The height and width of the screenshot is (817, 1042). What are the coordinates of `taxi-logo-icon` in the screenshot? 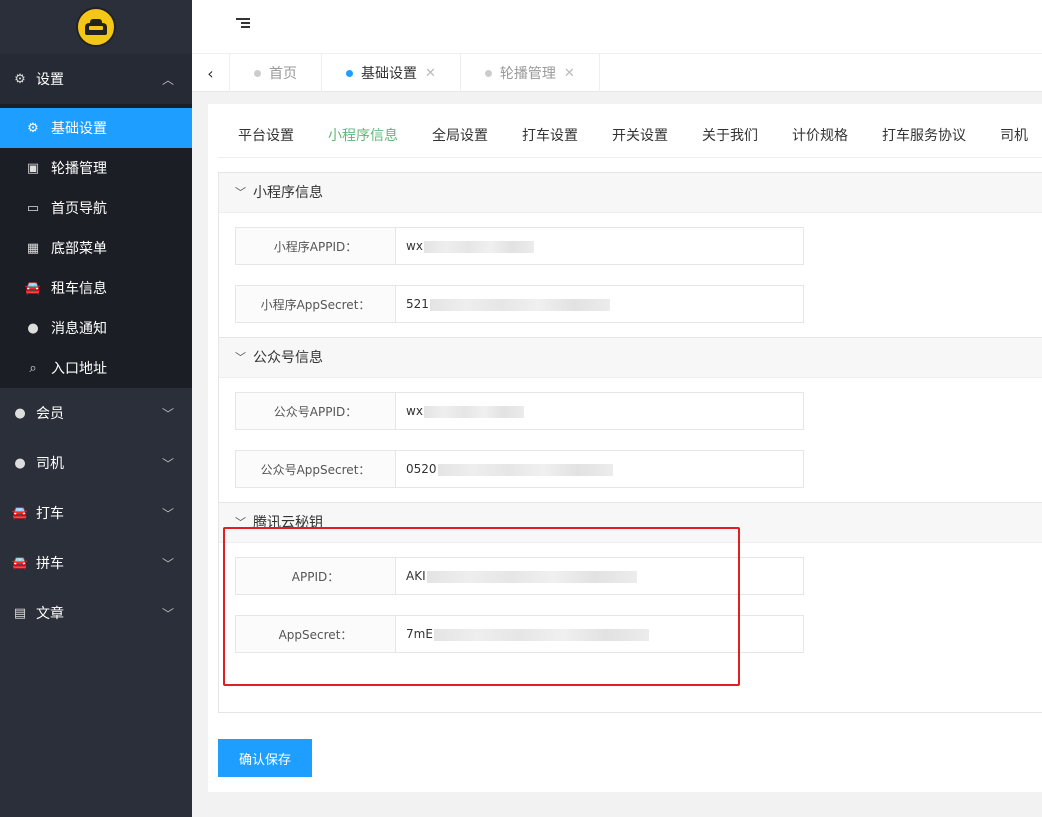 It's located at (96, 27).